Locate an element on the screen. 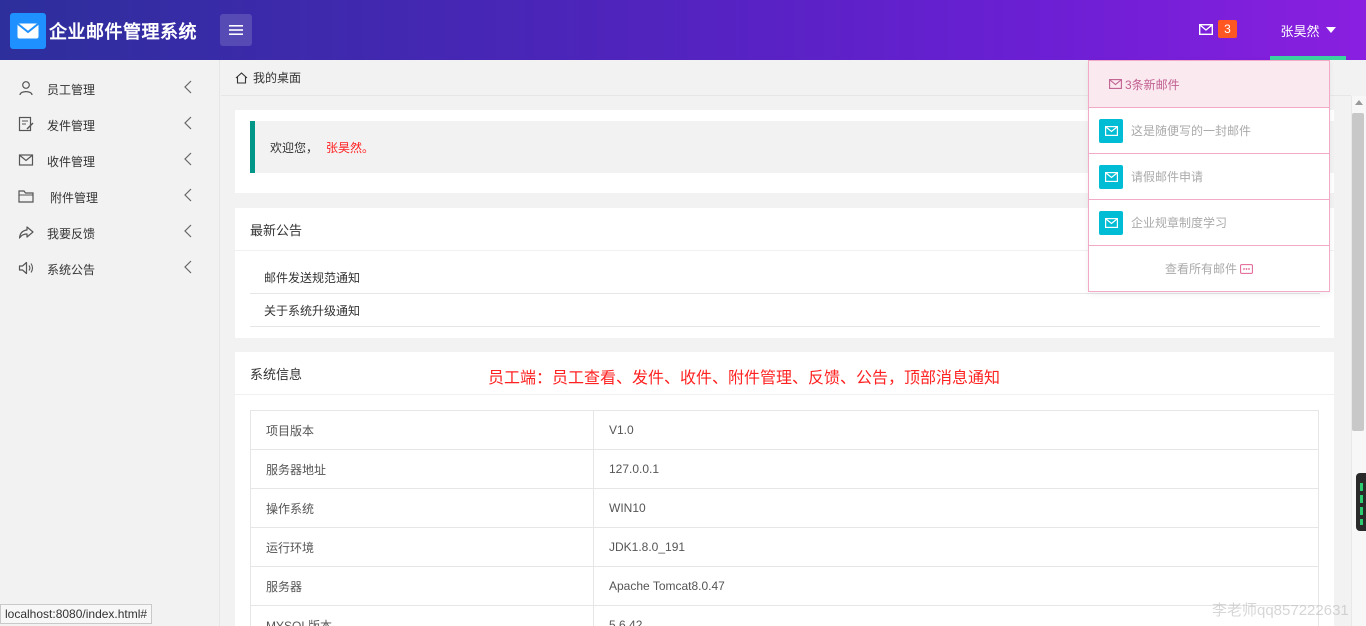  dropdown-mail-item: 请假邮件申请 is located at coordinates (1209, 177).